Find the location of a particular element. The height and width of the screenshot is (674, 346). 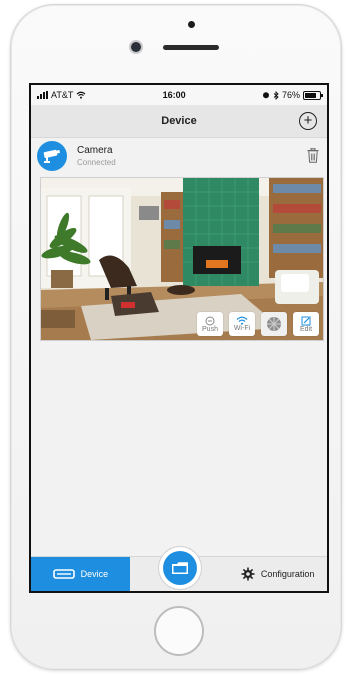

bottom-tab-bar: Device Configuration is located at coordinates (179, 569).